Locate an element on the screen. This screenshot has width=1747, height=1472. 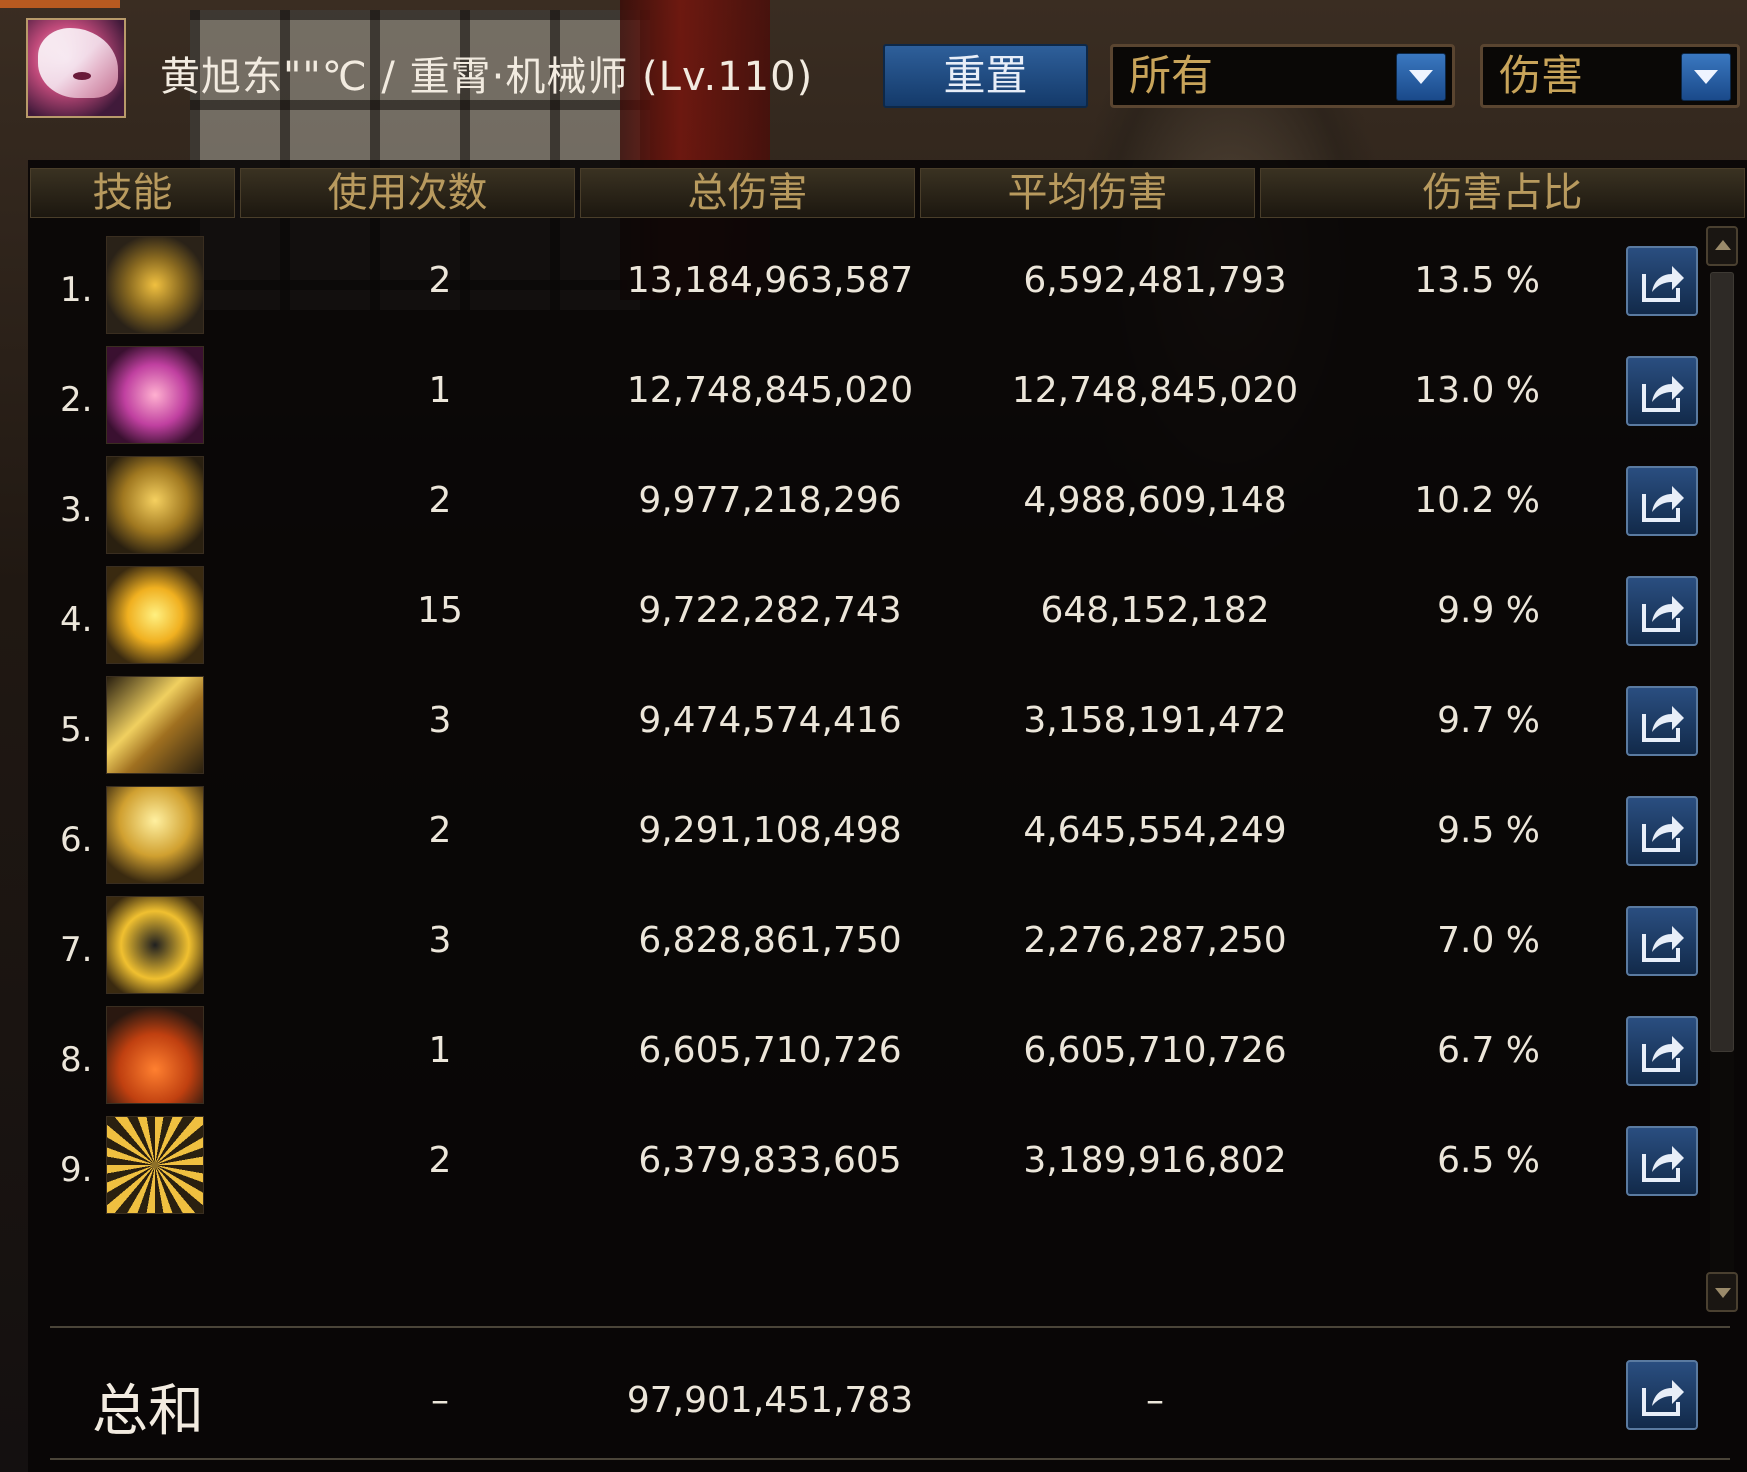
table-row: 3. 2 9,977,218,296 4,988,609,148 10.2 % is located at coordinates (865, 511).